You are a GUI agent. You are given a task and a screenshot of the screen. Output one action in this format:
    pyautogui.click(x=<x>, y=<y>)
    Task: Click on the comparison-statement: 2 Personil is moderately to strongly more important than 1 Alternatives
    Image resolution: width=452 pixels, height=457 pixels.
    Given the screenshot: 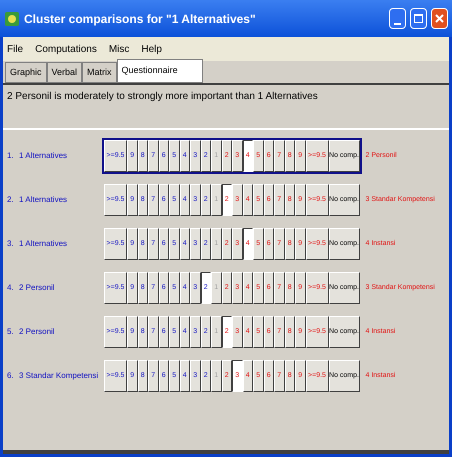 What is the action you would take?
    pyautogui.click(x=163, y=97)
    